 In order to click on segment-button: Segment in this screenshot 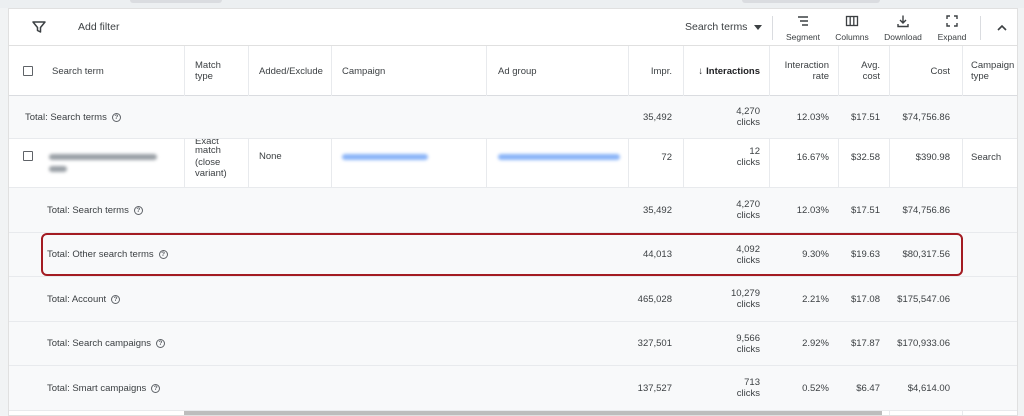, I will do `click(803, 28)`.